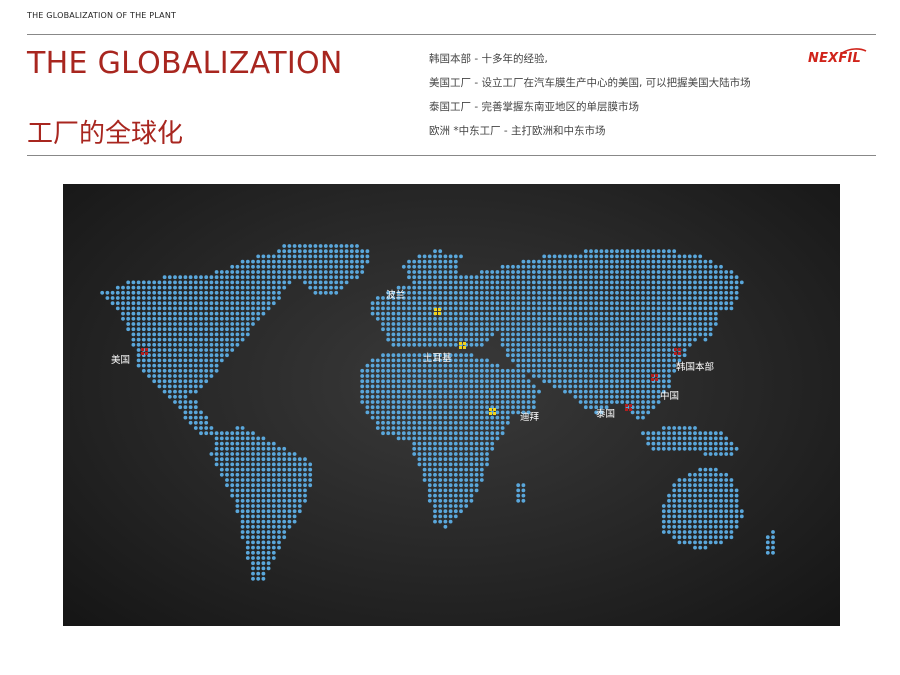 The width and height of the screenshot is (900, 675). What do you see at coordinates (121, 360) in the screenshot?
I see `label-usa: 美国` at bounding box center [121, 360].